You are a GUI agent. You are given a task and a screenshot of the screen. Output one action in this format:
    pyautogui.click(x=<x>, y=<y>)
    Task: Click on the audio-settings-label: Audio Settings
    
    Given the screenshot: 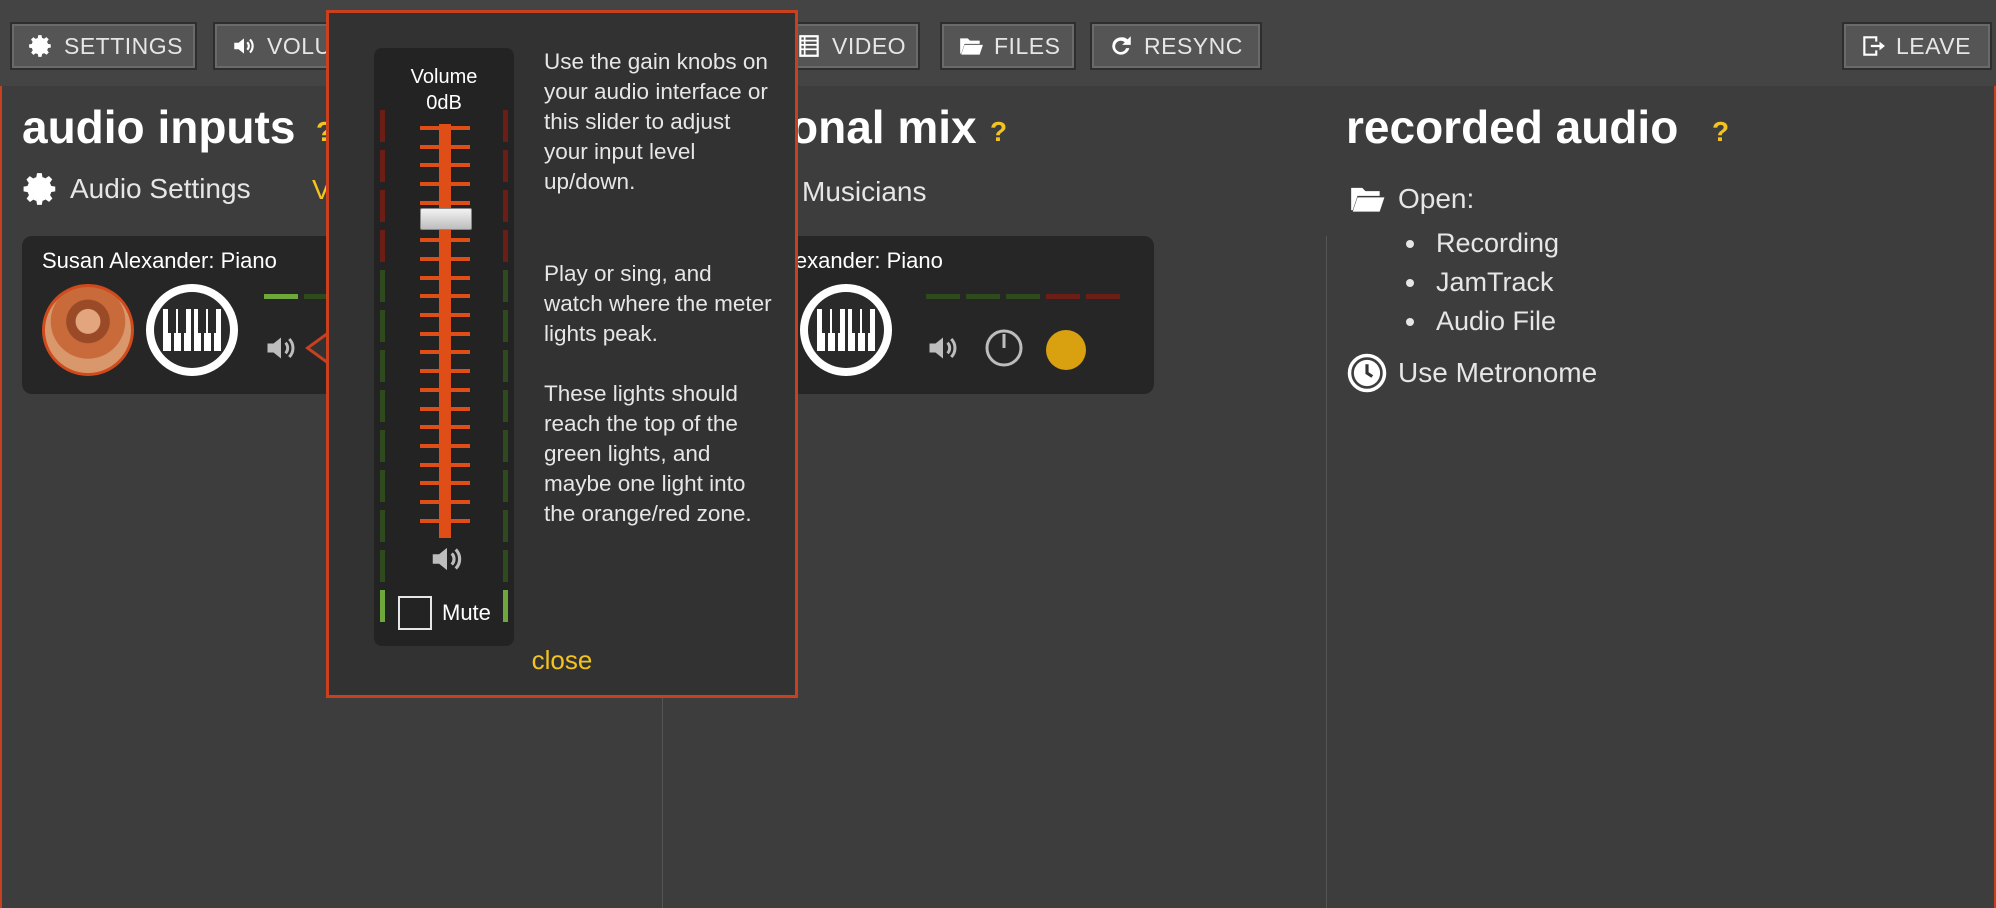 What is the action you would take?
    pyautogui.click(x=160, y=188)
    